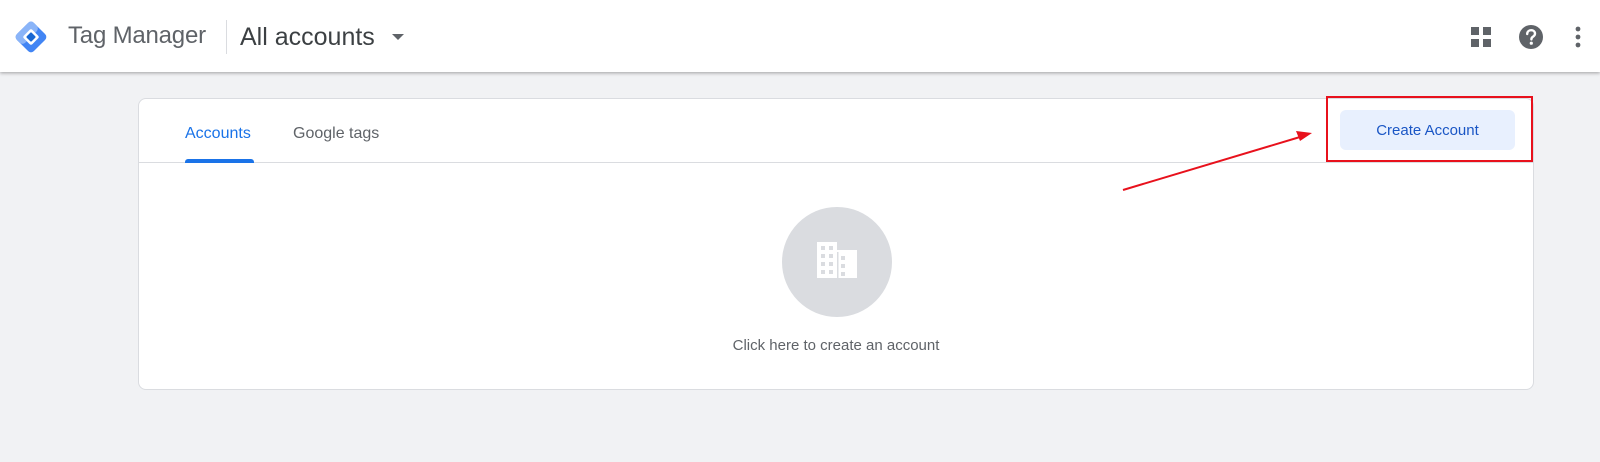 The height and width of the screenshot is (462, 1600). Describe the element at coordinates (1531, 37) in the screenshot. I see `help-icon` at that location.